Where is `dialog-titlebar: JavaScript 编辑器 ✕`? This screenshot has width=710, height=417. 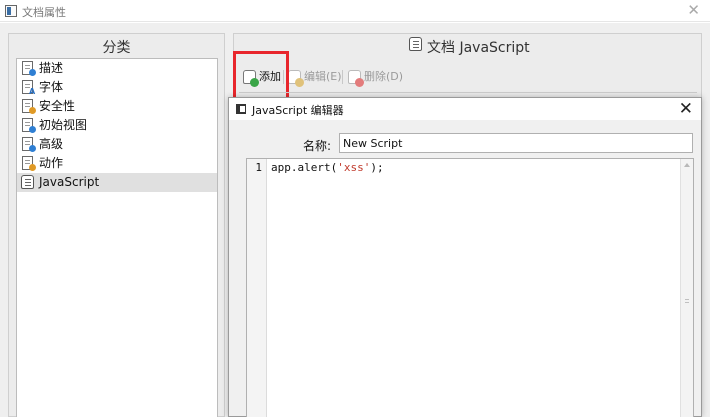
dialog-titlebar: JavaScript 编辑器 ✕ is located at coordinates (465, 109).